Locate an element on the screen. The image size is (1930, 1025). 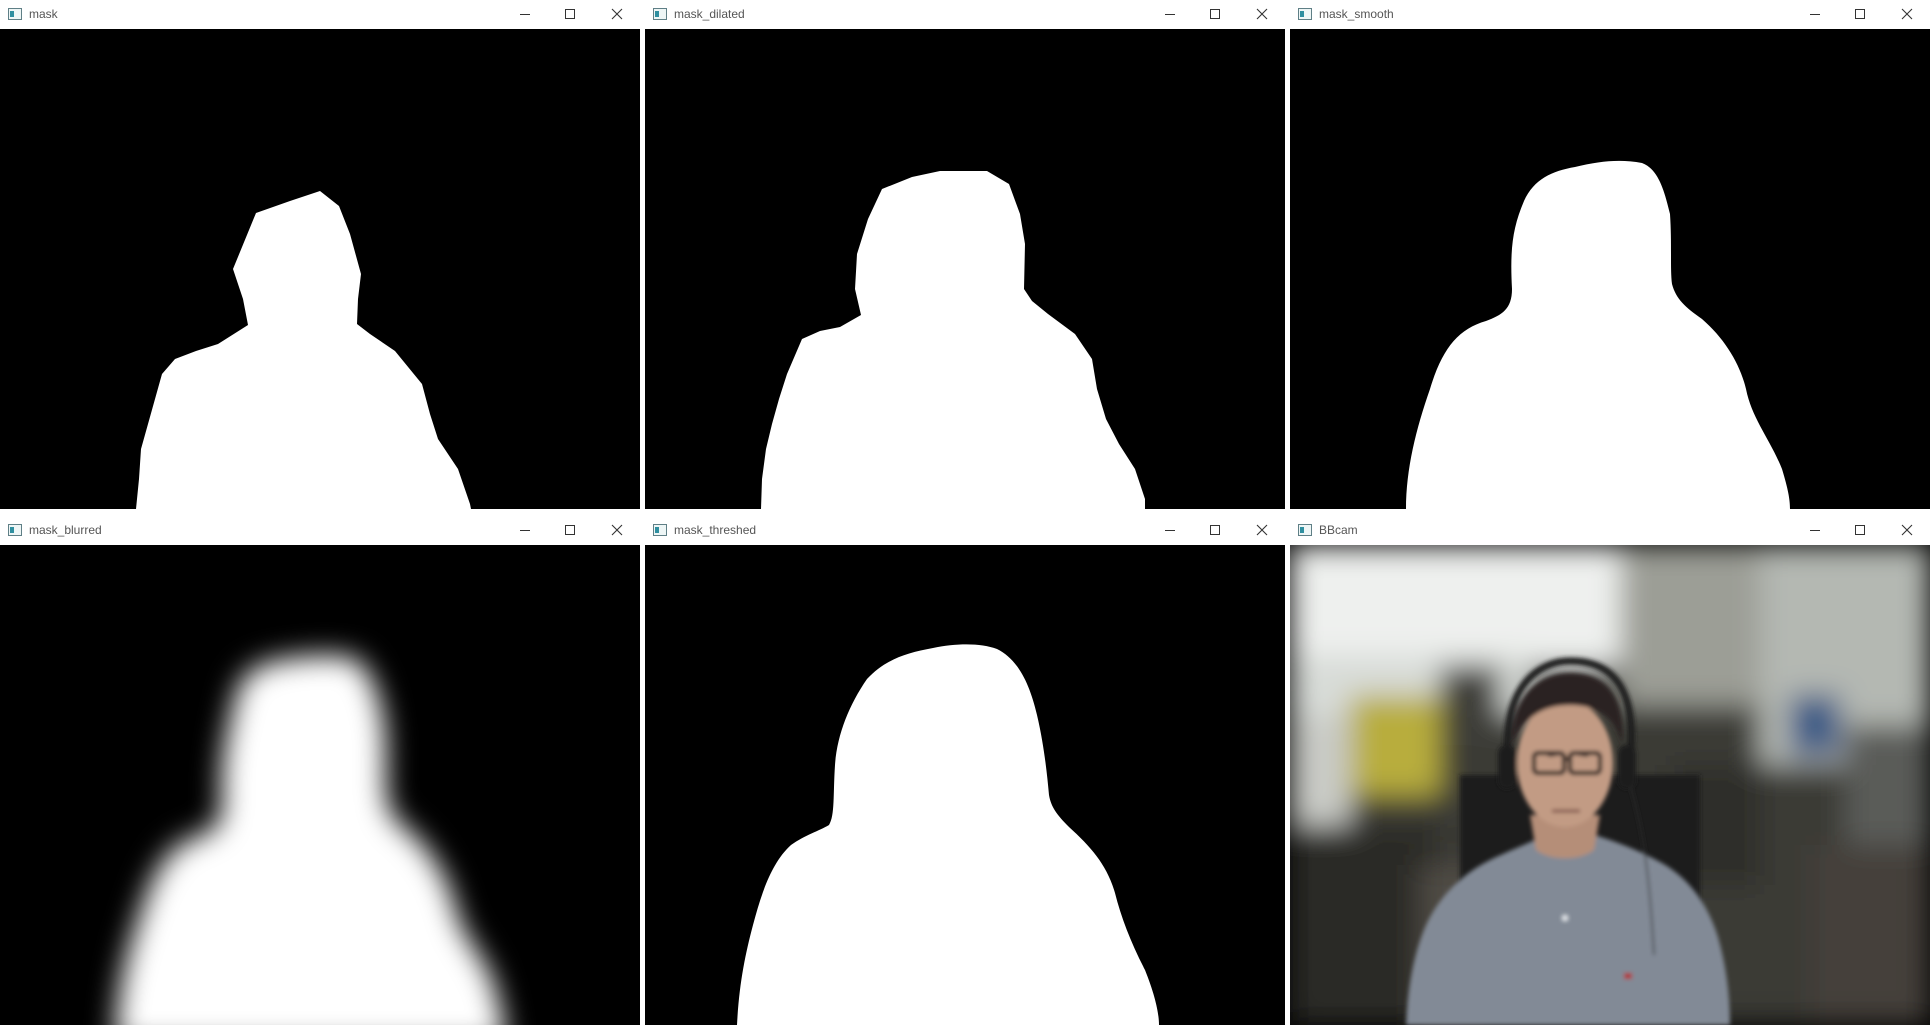
titlebar: mask_smooth is located at coordinates (1610, 14).